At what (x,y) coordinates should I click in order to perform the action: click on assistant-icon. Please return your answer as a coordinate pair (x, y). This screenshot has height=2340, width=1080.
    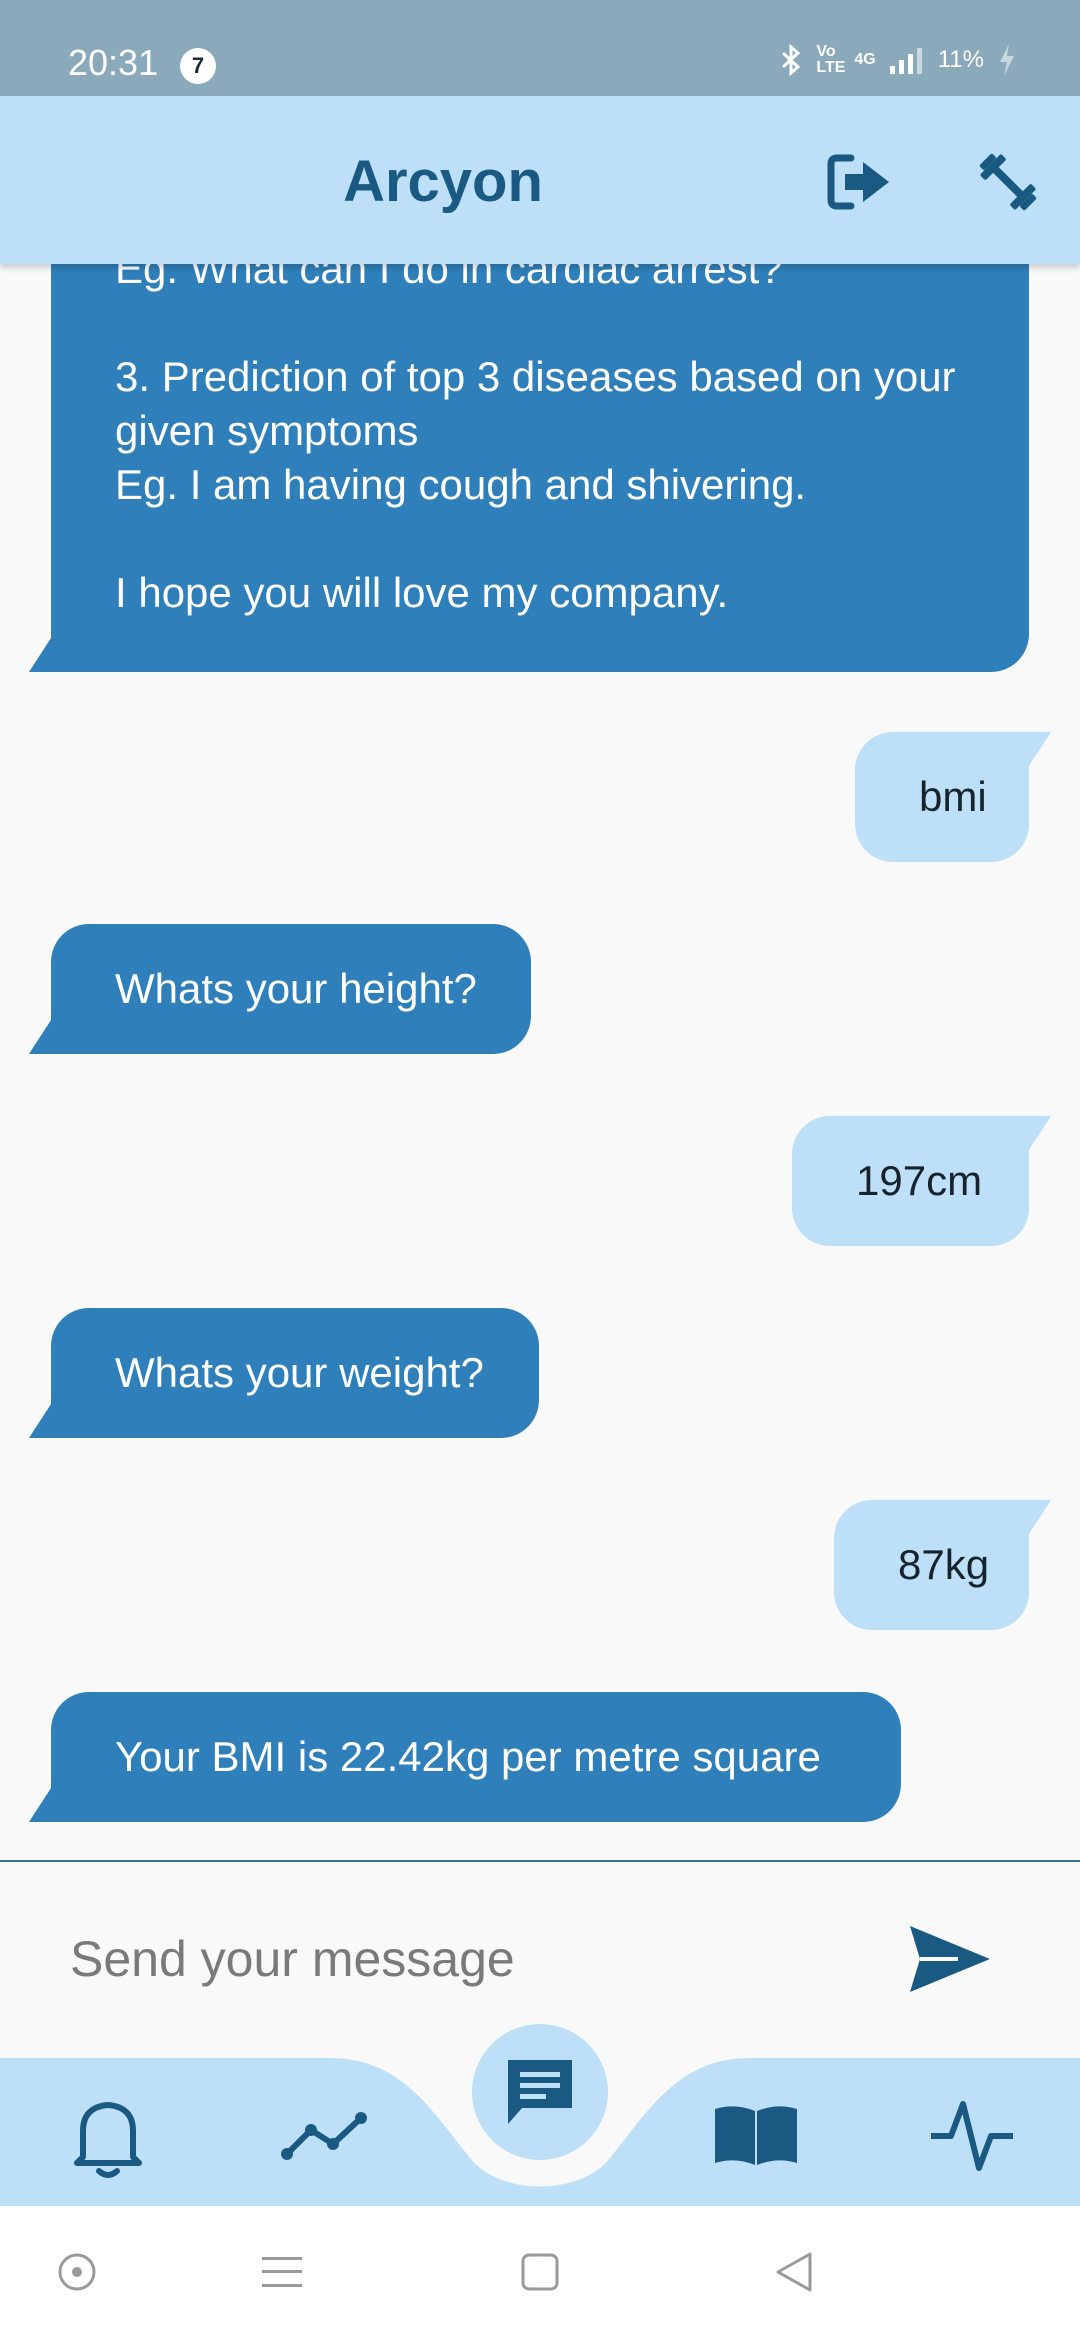
    Looking at the image, I should click on (77, 2272).